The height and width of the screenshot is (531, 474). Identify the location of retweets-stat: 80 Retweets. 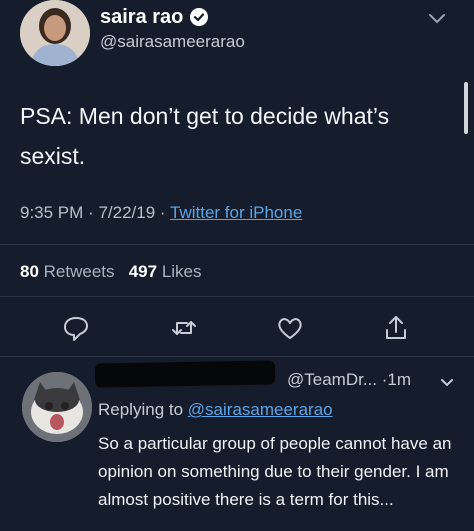
(67, 271).